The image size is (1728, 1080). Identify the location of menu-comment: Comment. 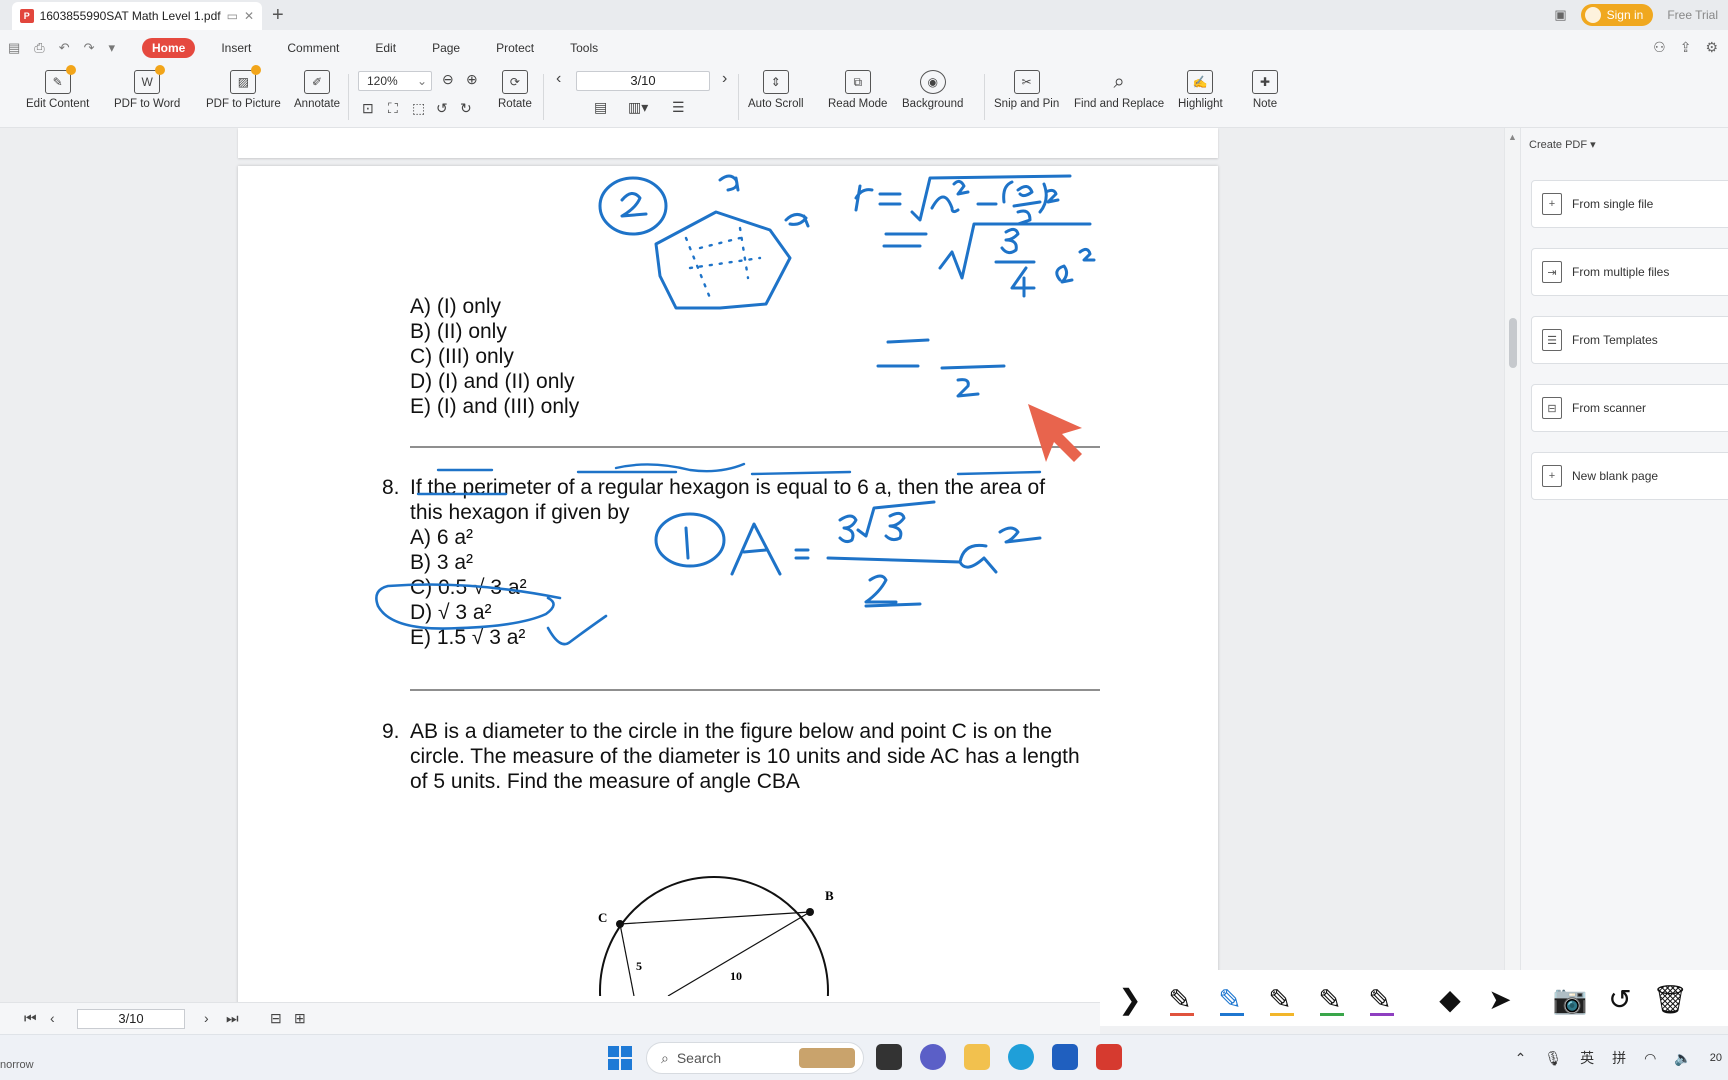
(313, 48).